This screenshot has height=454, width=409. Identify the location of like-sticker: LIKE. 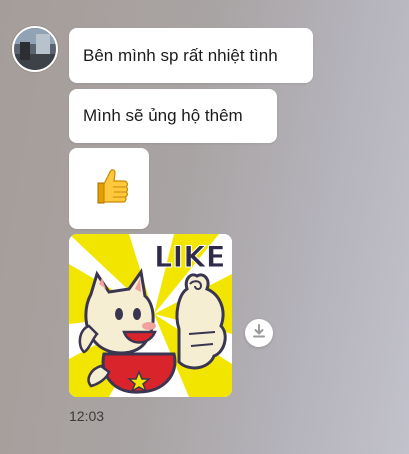
(150, 315).